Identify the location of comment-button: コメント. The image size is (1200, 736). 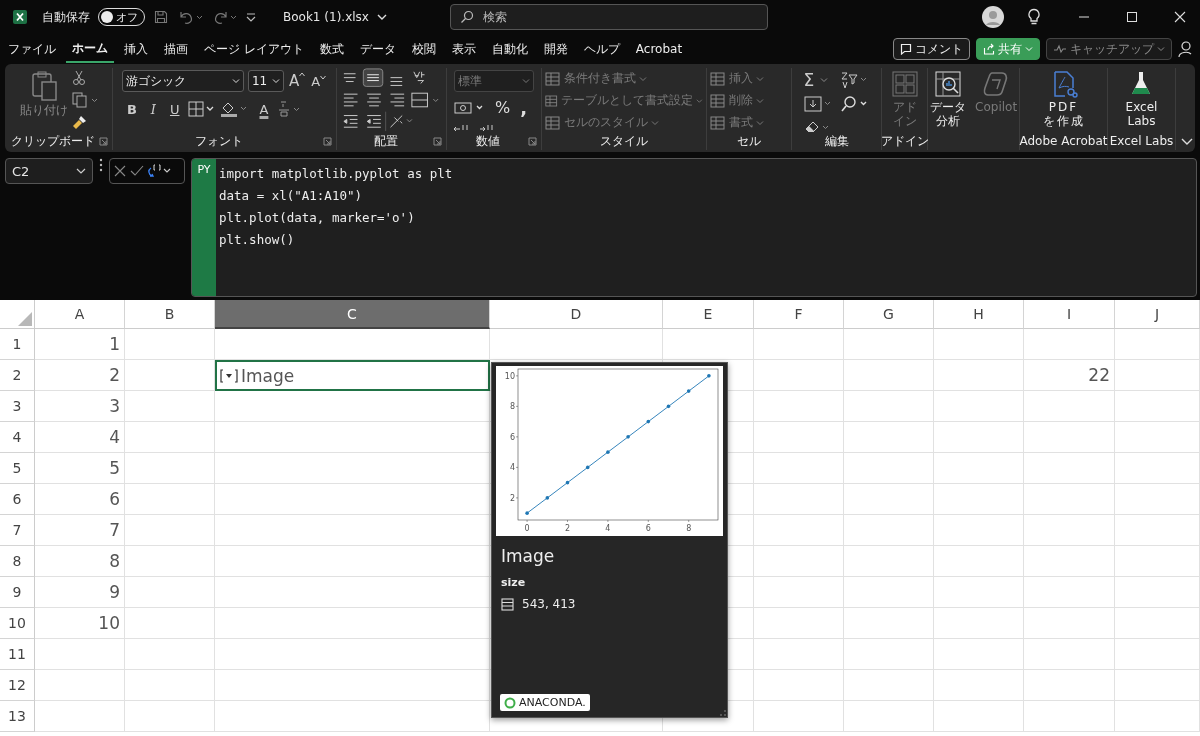
(931, 49).